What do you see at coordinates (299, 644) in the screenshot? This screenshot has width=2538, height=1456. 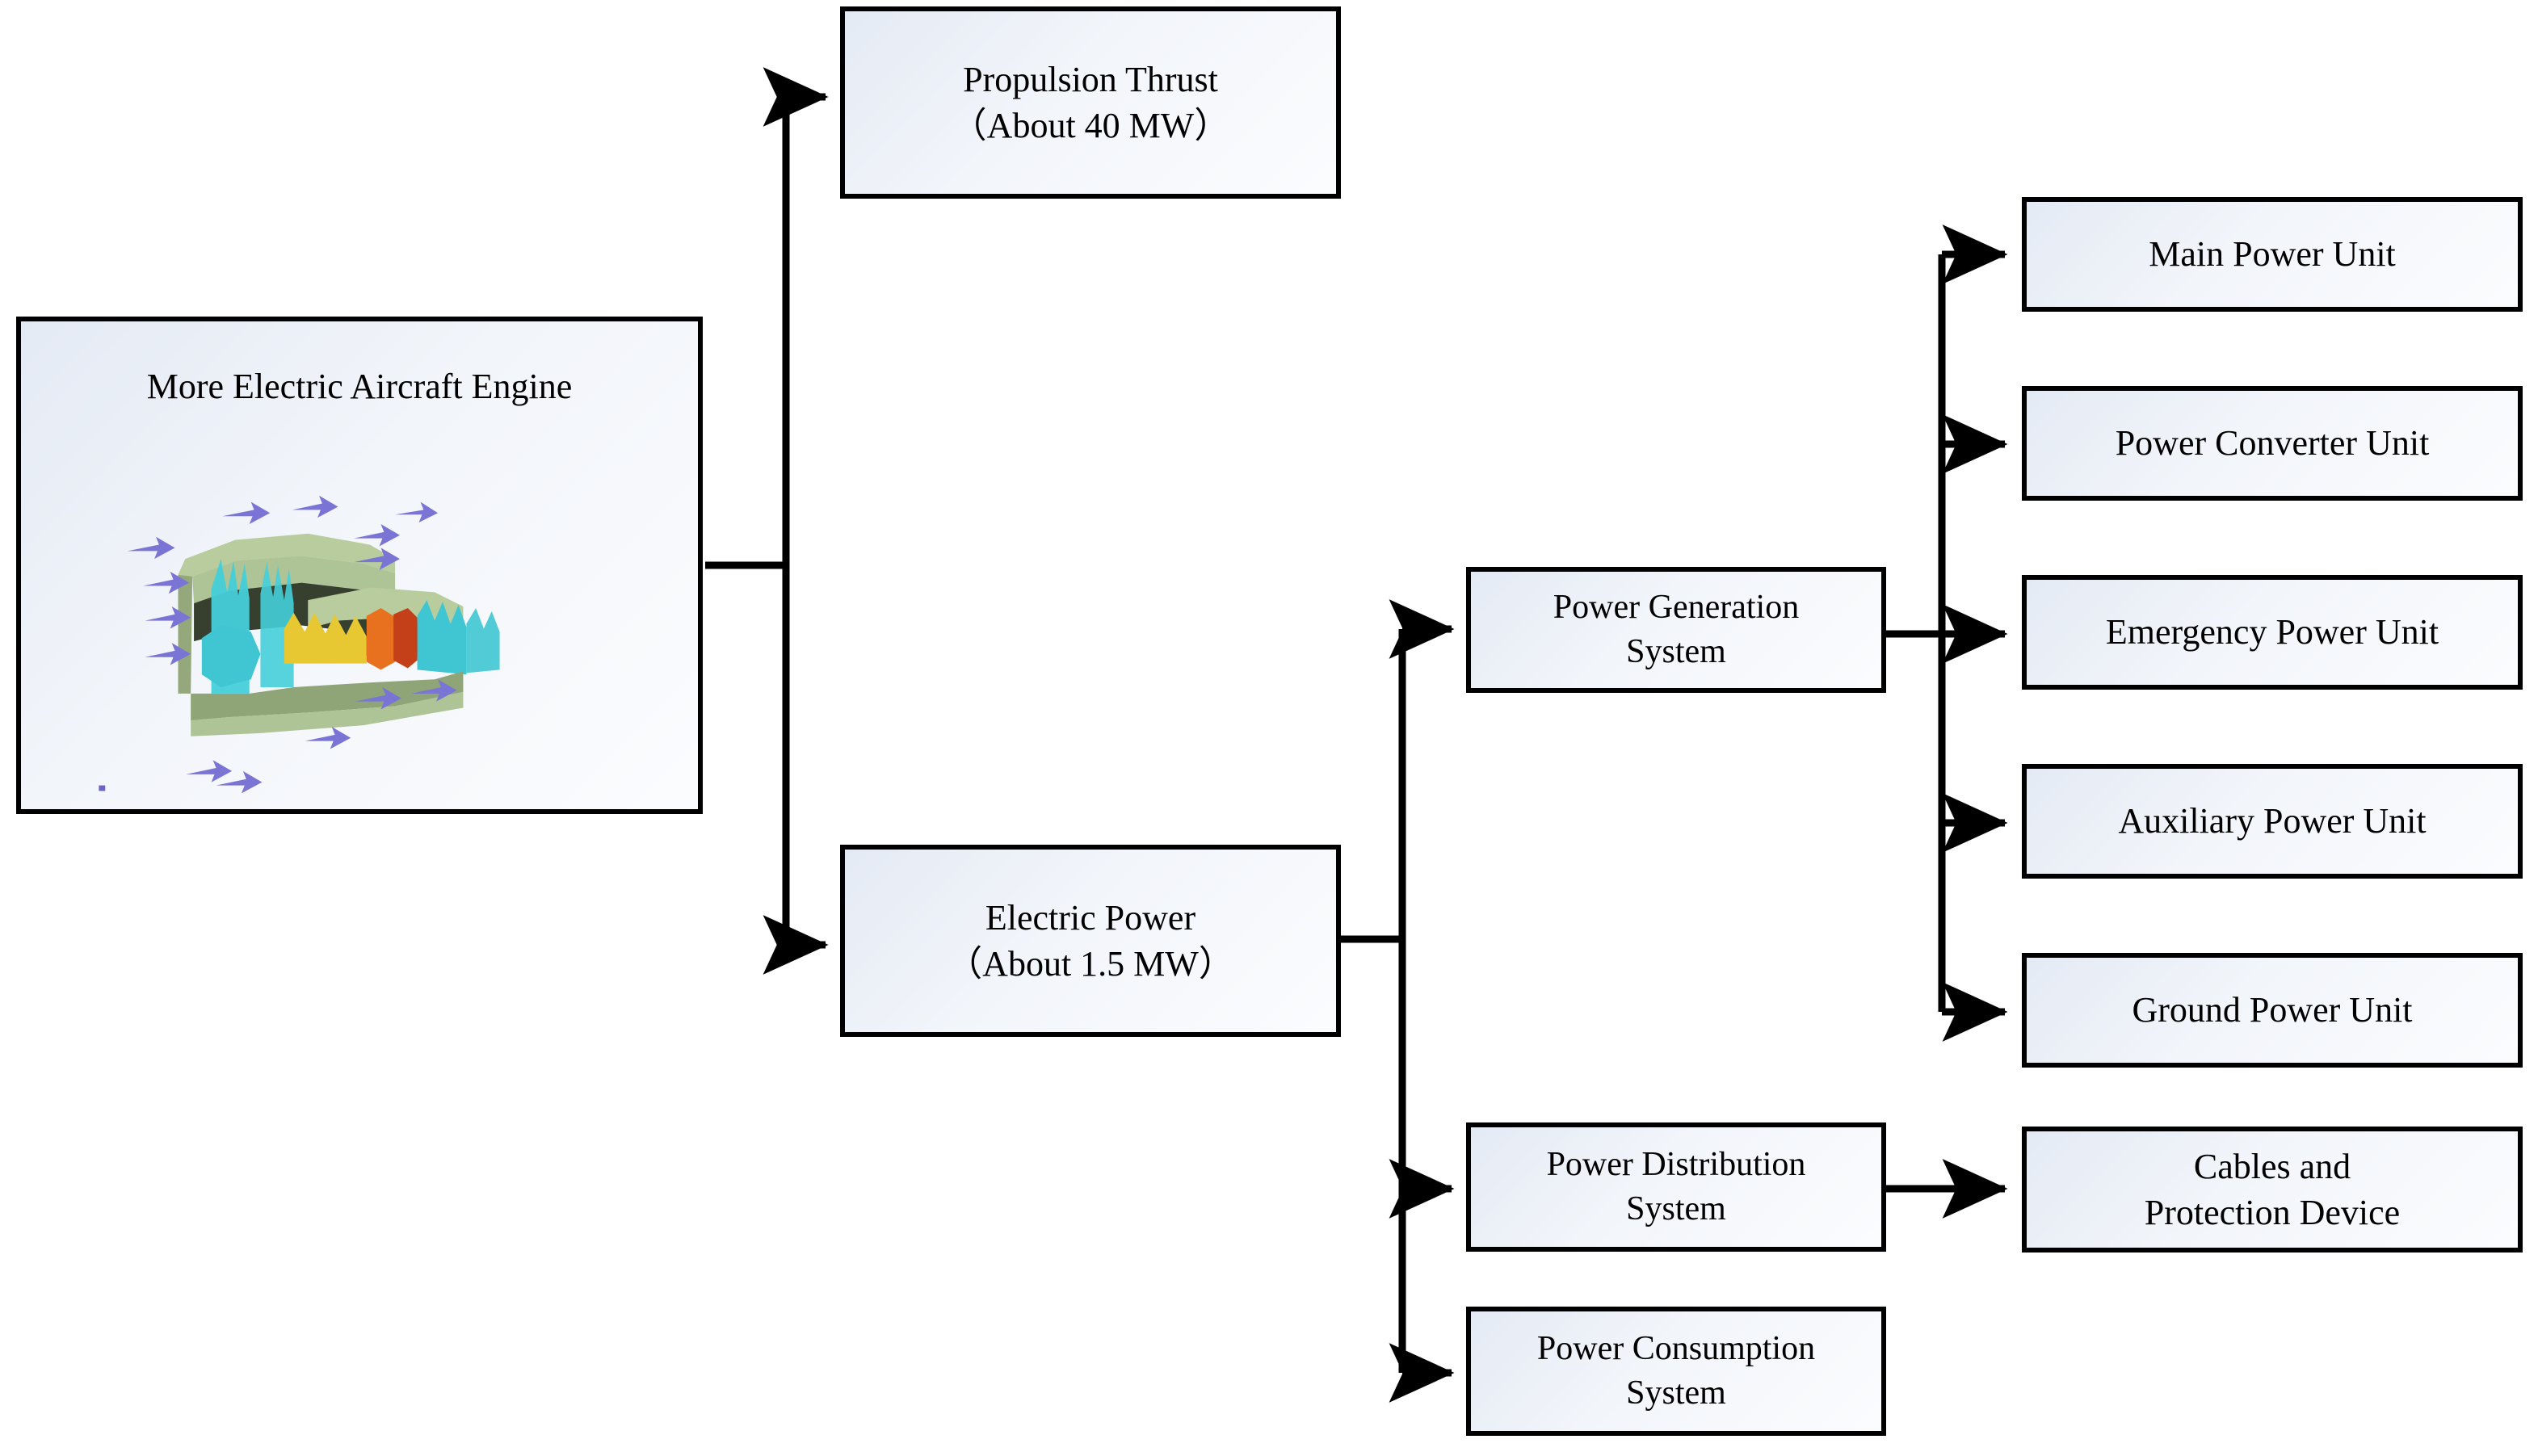 I see `turbofan-engine-cutaway-icon` at bounding box center [299, 644].